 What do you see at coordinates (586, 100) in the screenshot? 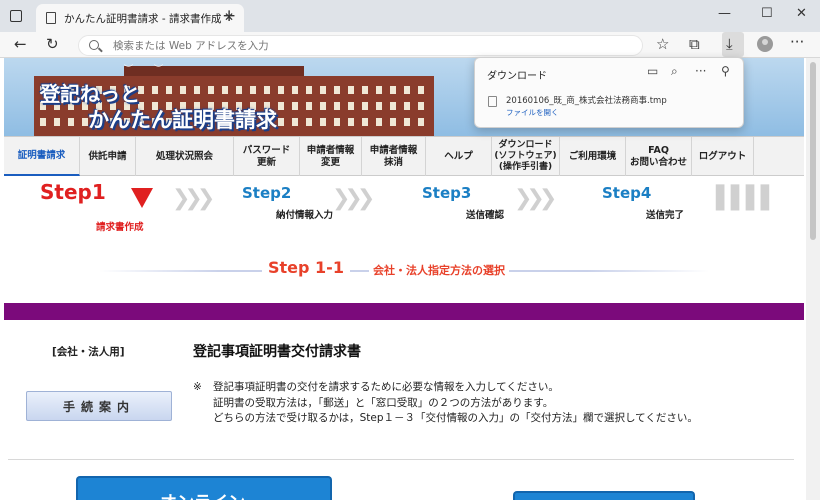
I see `download-file-name: 20160106_既_商_株式会社法務商事.tmp` at bounding box center [586, 100].